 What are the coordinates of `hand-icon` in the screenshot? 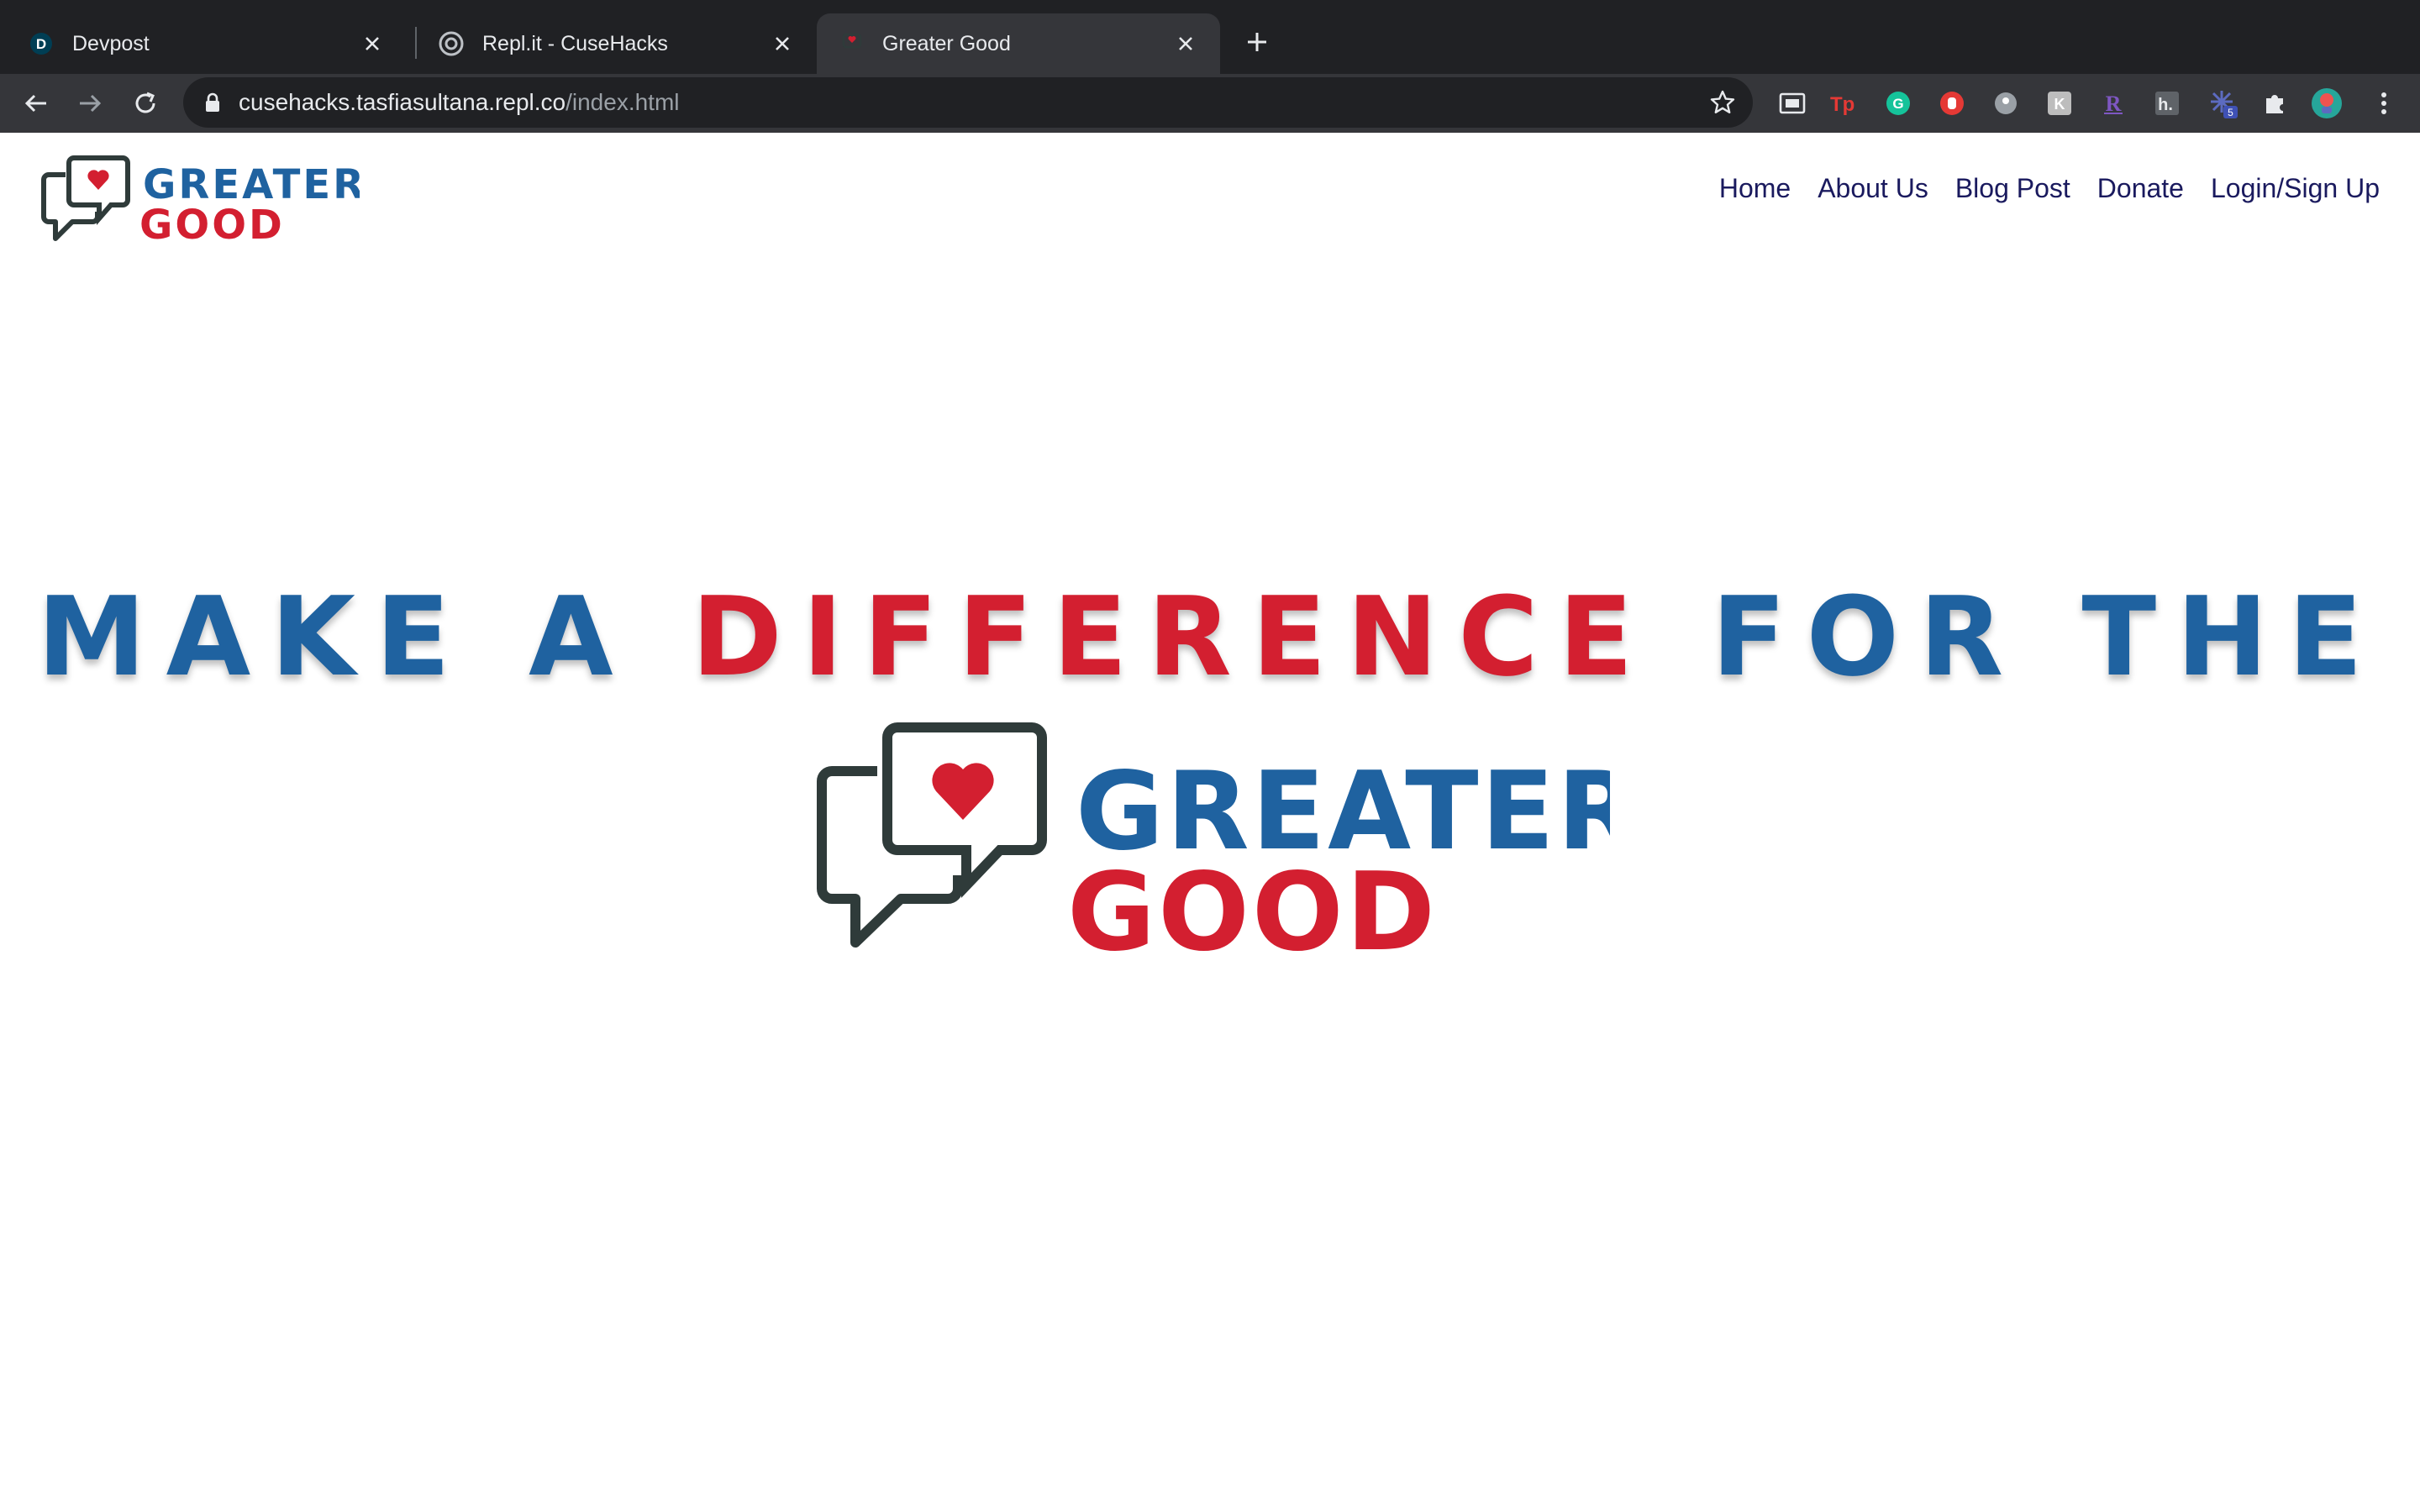 It's located at (1952, 103).